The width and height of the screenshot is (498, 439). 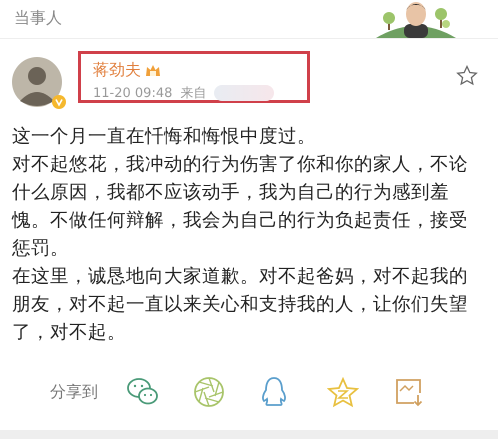 What do you see at coordinates (117, 70) in the screenshot?
I see `author-name: 蒋劲夫` at bounding box center [117, 70].